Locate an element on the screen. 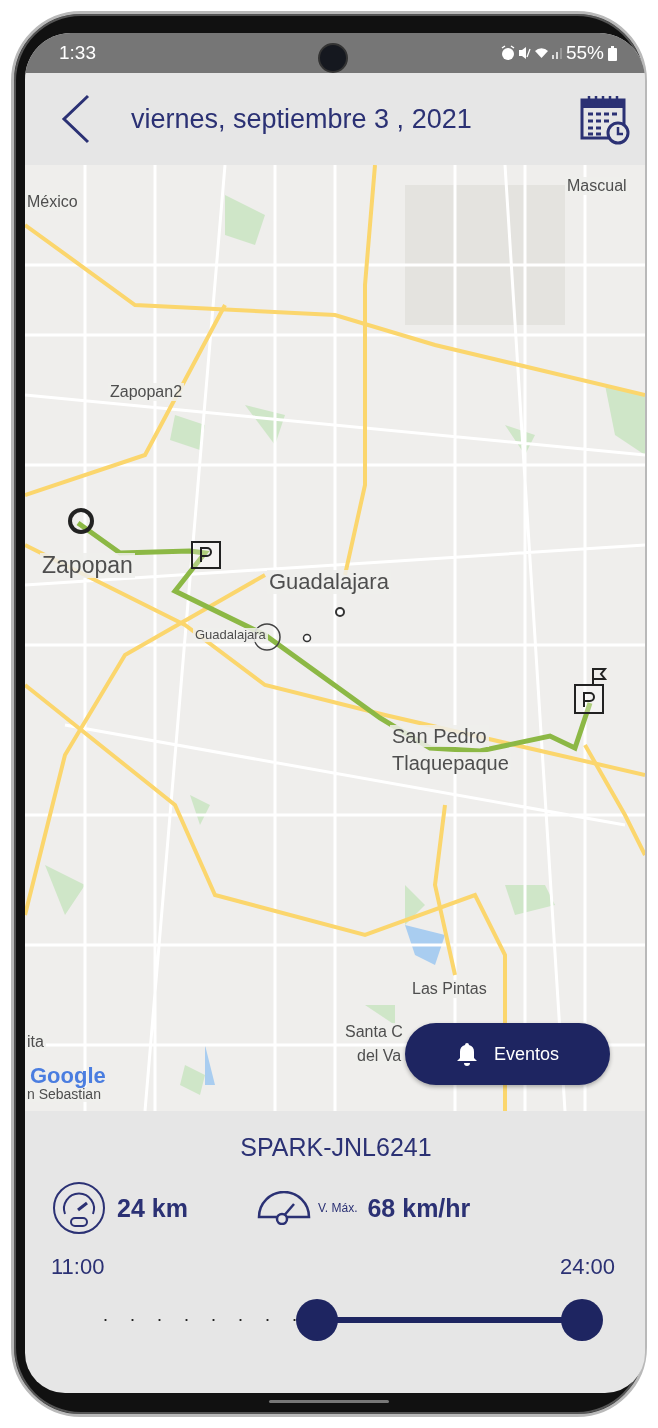 Image resolution: width=658 pixels, height=1428 pixels. mute-icon is located at coordinates (524, 53).